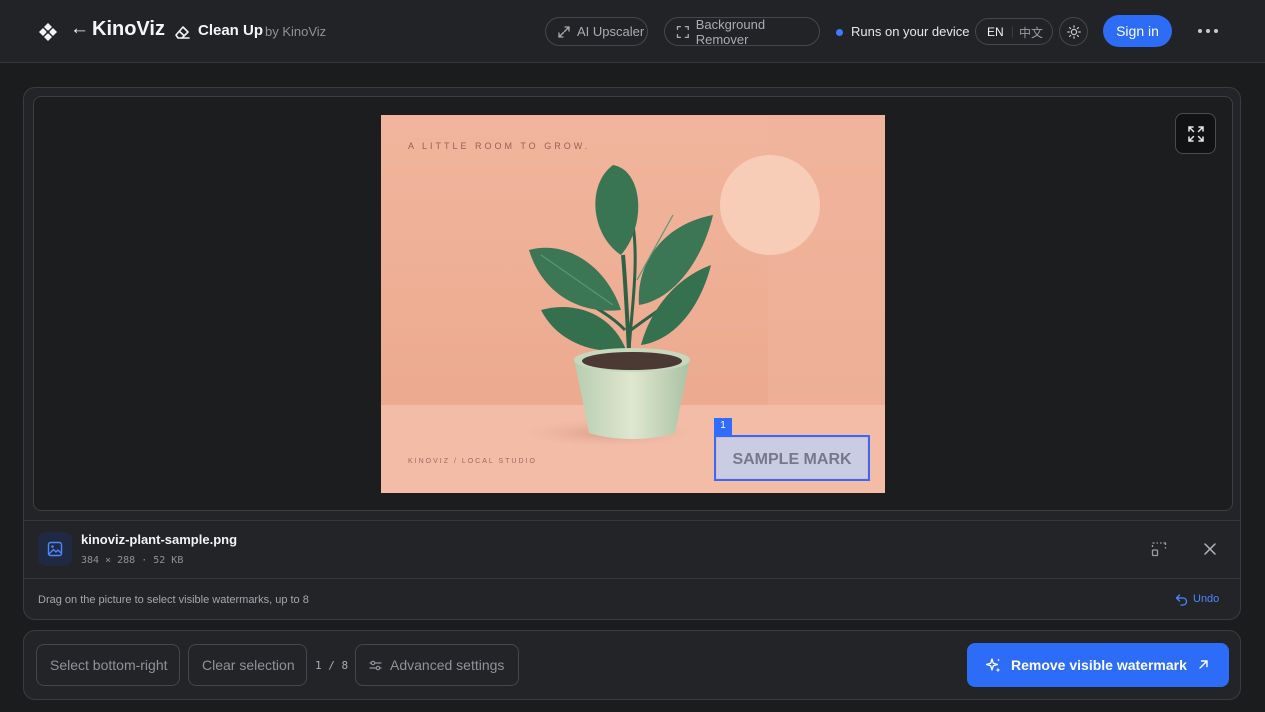 The height and width of the screenshot is (712, 1265). Describe the element at coordinates (723, 426) in the screenshot. I see `selection-index-badge: 1` at that location.